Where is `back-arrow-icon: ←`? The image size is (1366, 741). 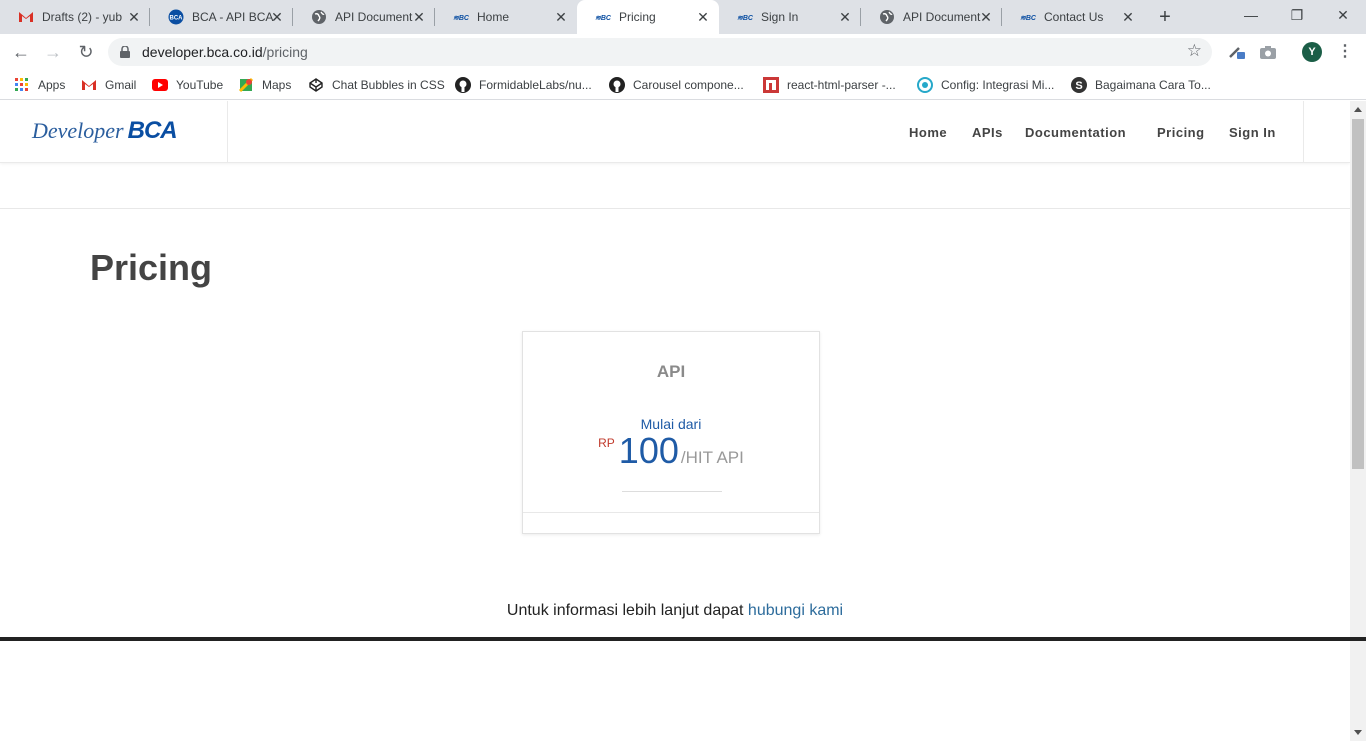
back-arrow-icon: ← is located at coordinates (21, 52).